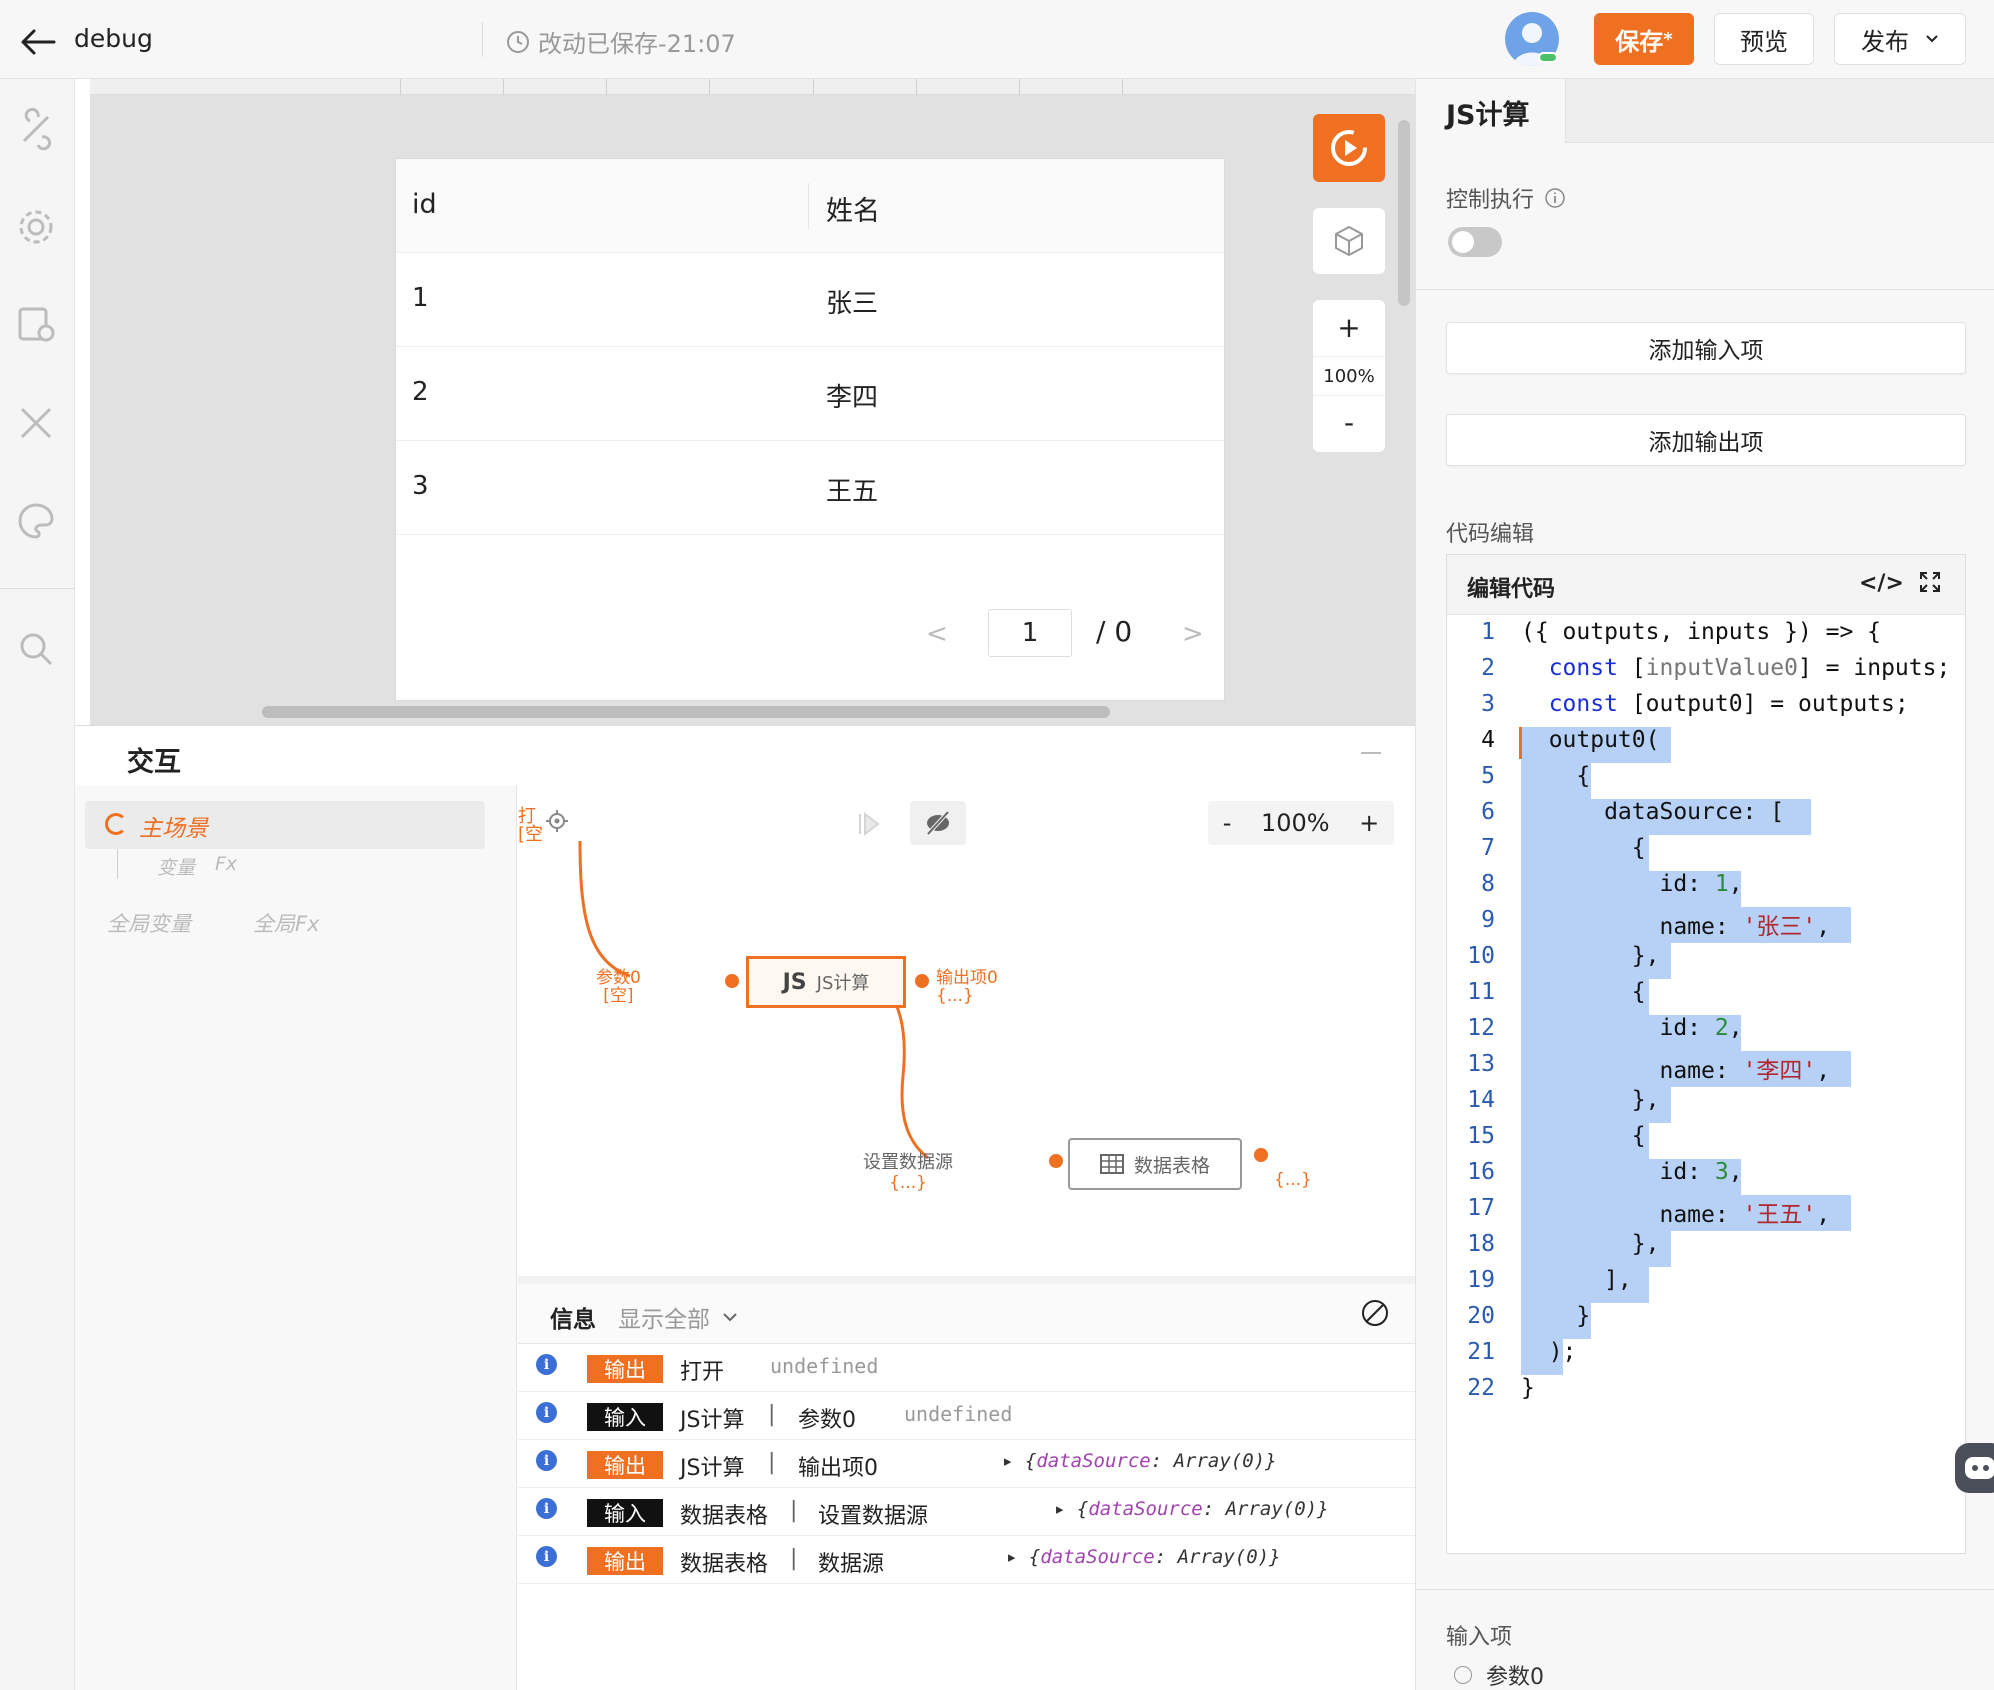 The height and width of the screenshot is (1690, 1994). I want to click on scene-variables-link: 变量, so click(176, 866).